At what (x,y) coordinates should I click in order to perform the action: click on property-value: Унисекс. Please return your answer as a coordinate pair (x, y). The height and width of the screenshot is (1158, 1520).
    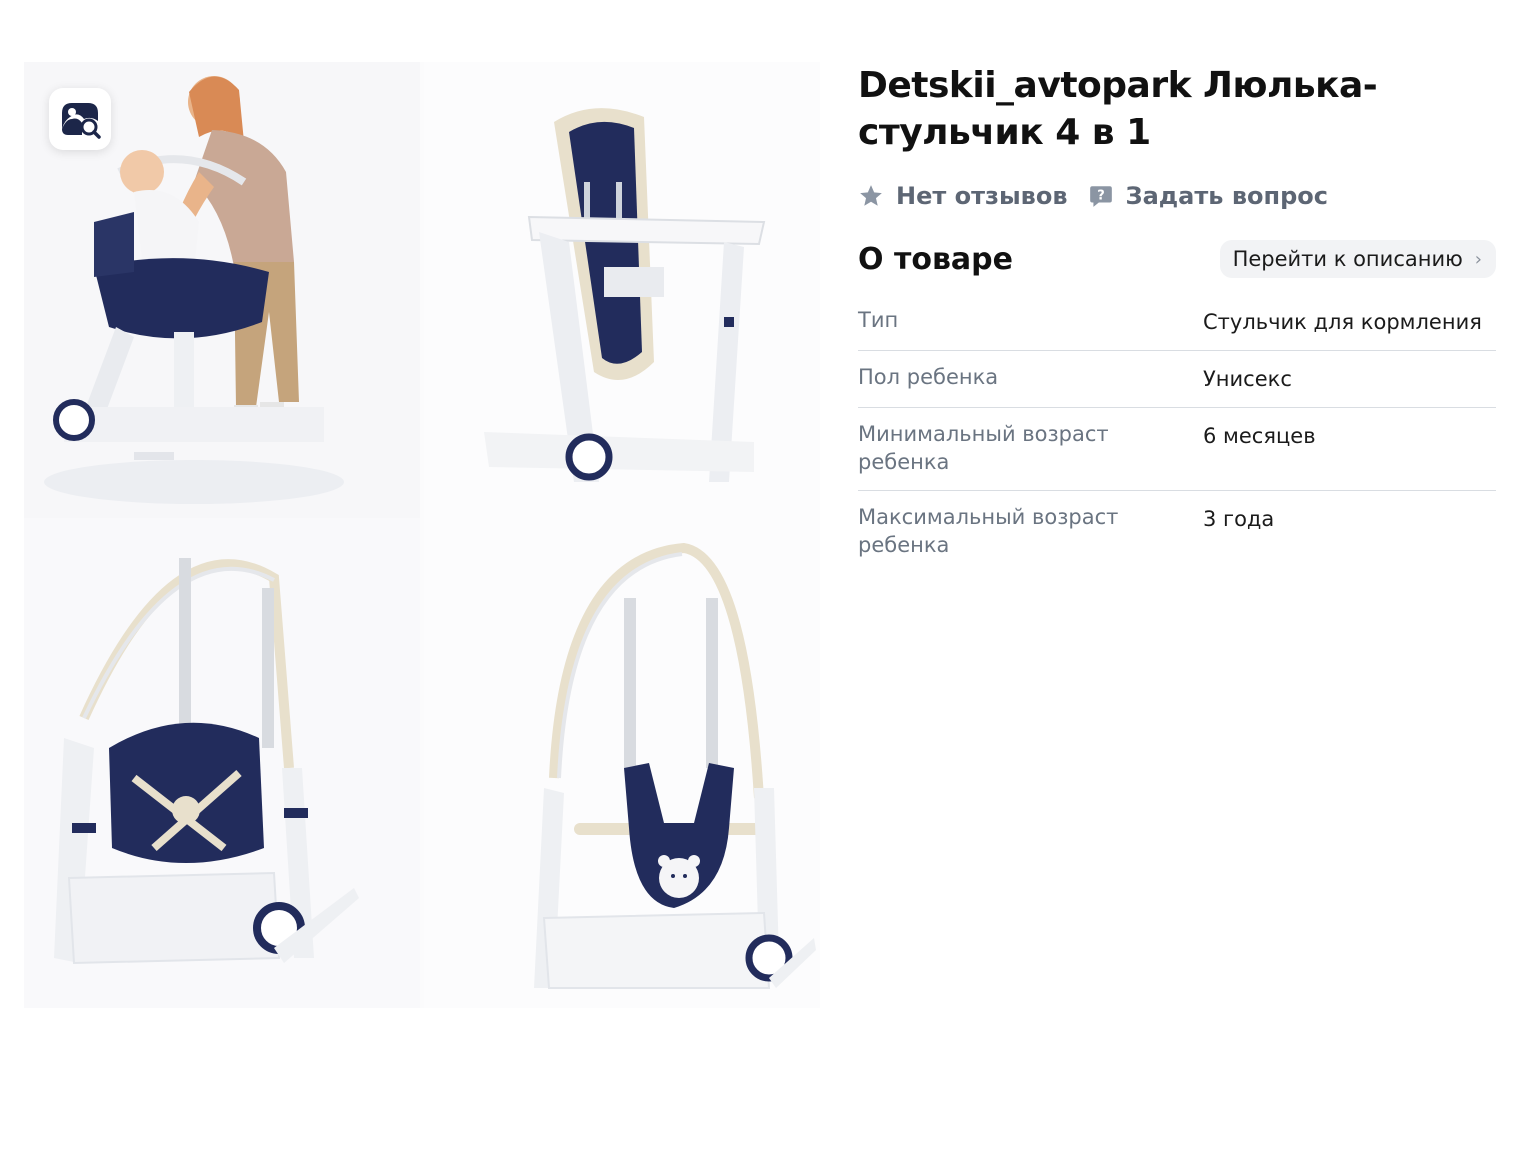
    Looking at the image, I should click on (1247, 379).